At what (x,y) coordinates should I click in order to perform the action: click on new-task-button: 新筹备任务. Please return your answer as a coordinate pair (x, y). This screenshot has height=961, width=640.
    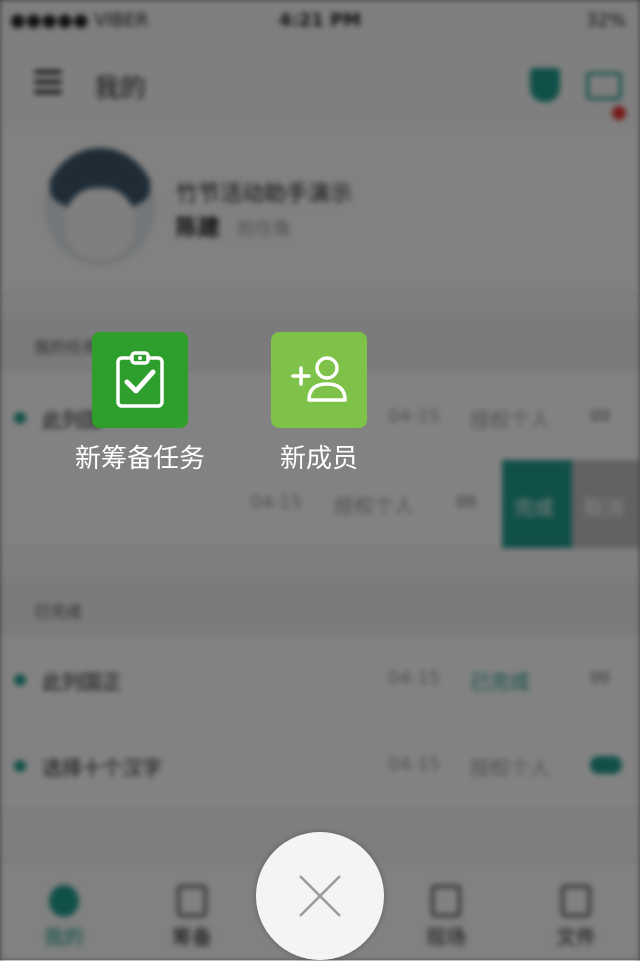
    Looking at the image, I should click on (140, 403).